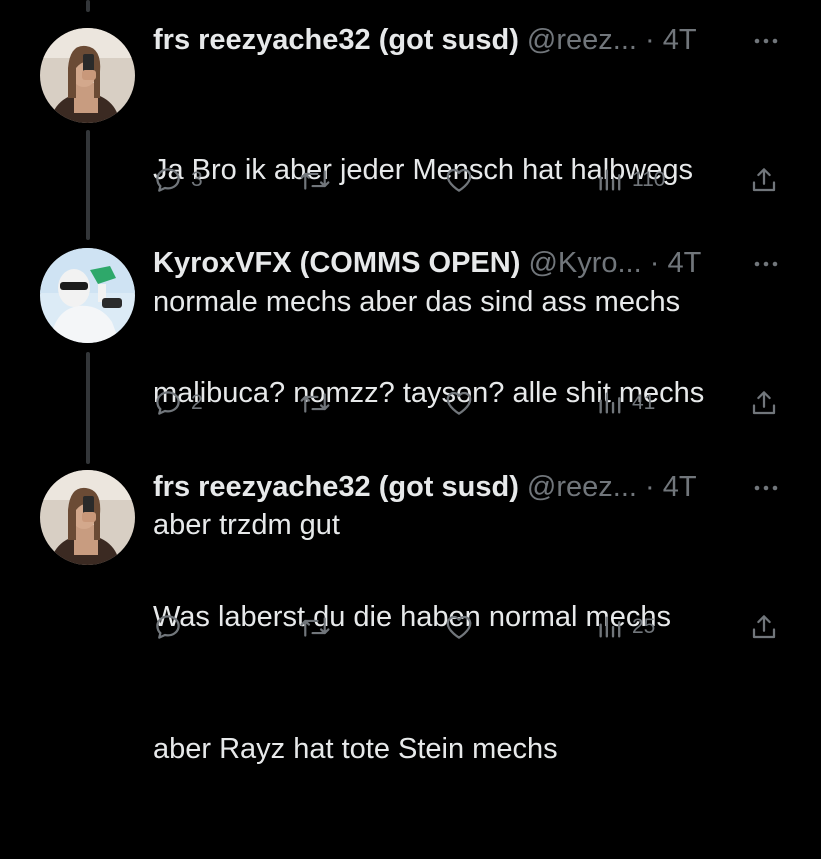 This screenshot has height=859, width=821. What do you see at coordinates (197, 179) in the screenshot?
I see `reply-count: 3` at bounding box center [197, 179].